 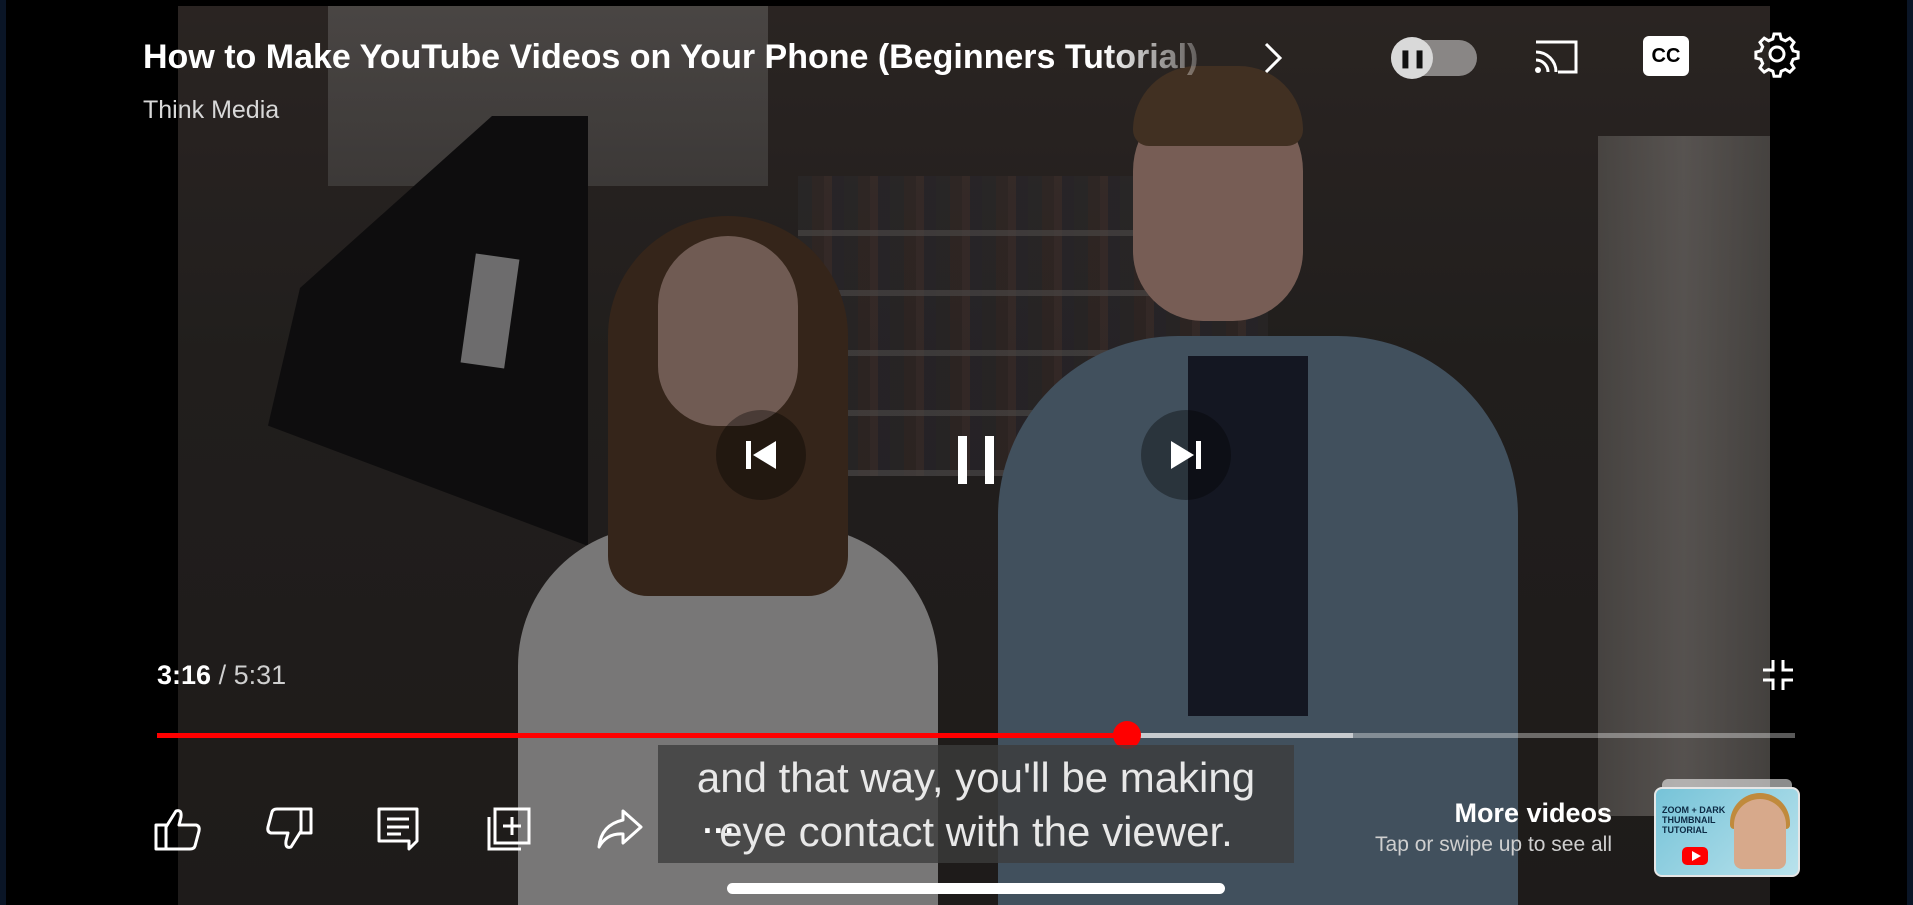 I want to click on pause-icon, so click(x=976, y=460).